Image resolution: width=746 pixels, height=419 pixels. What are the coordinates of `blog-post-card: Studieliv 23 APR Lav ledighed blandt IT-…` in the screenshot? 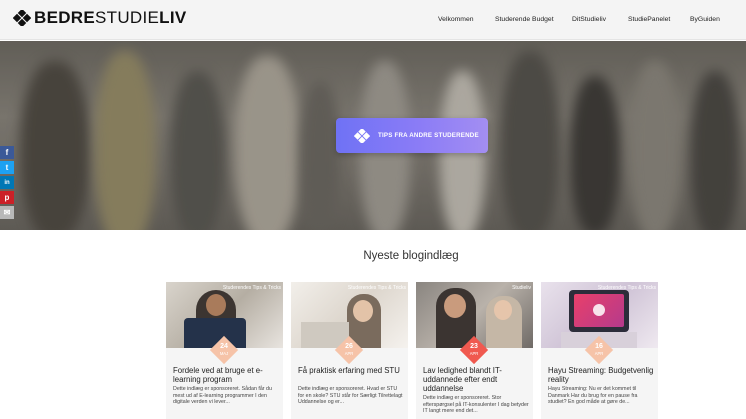 It's located at (474, 350).